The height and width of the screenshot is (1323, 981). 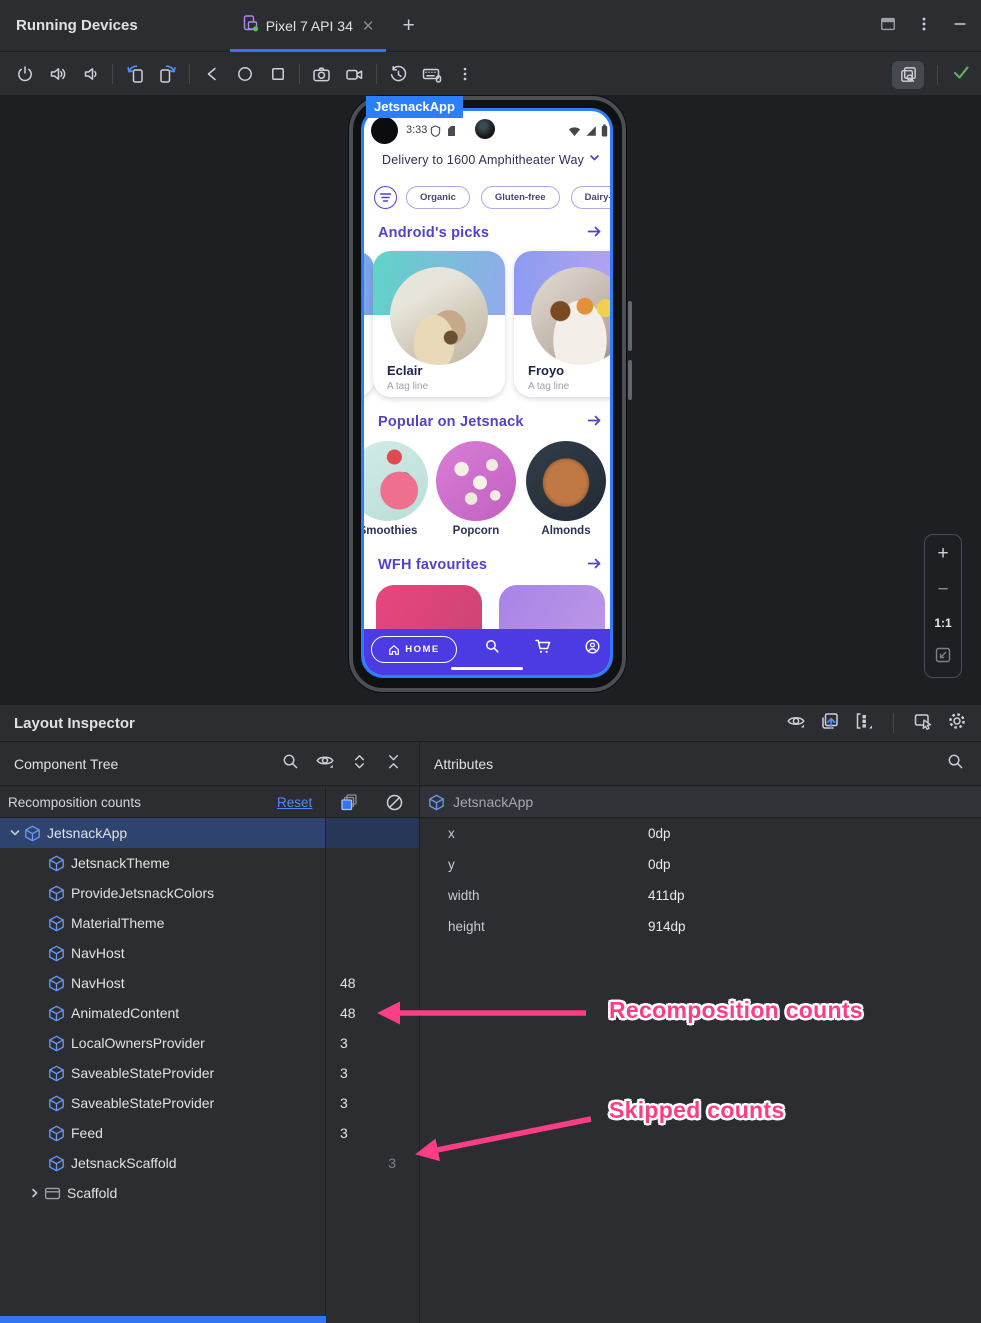 What do you see at coordinates (24, 74) in the screenshot?
I see `power-button` at bounding box center [24, 74].